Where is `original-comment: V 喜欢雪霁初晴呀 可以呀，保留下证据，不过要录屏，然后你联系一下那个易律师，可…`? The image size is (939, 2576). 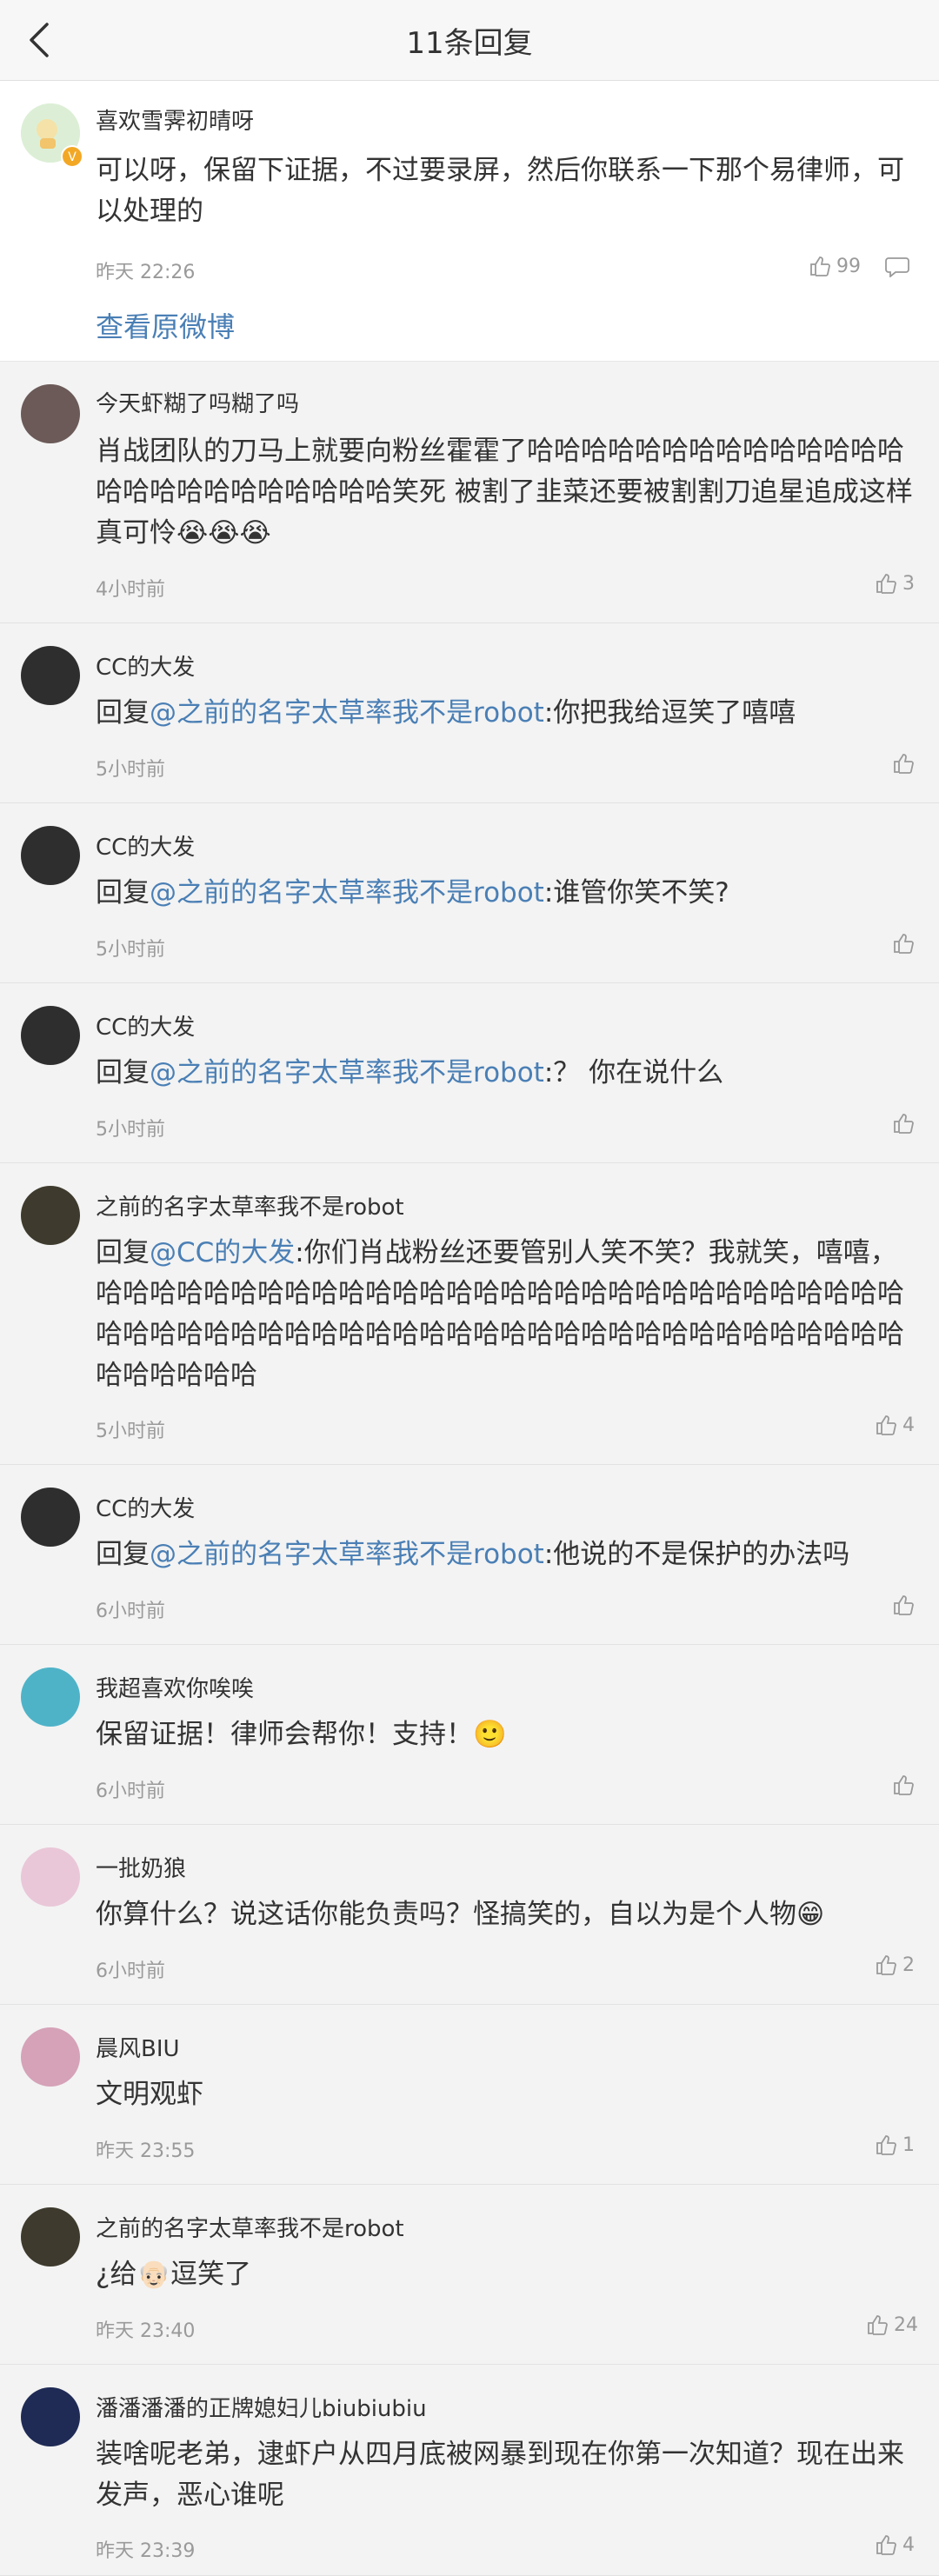
original-comment: V 喜欢雪霁初晴呀 可以呀，保留下证据，不过要录屏，然后你联系一下那个易律师，可… is located at coordinates (469, 221).